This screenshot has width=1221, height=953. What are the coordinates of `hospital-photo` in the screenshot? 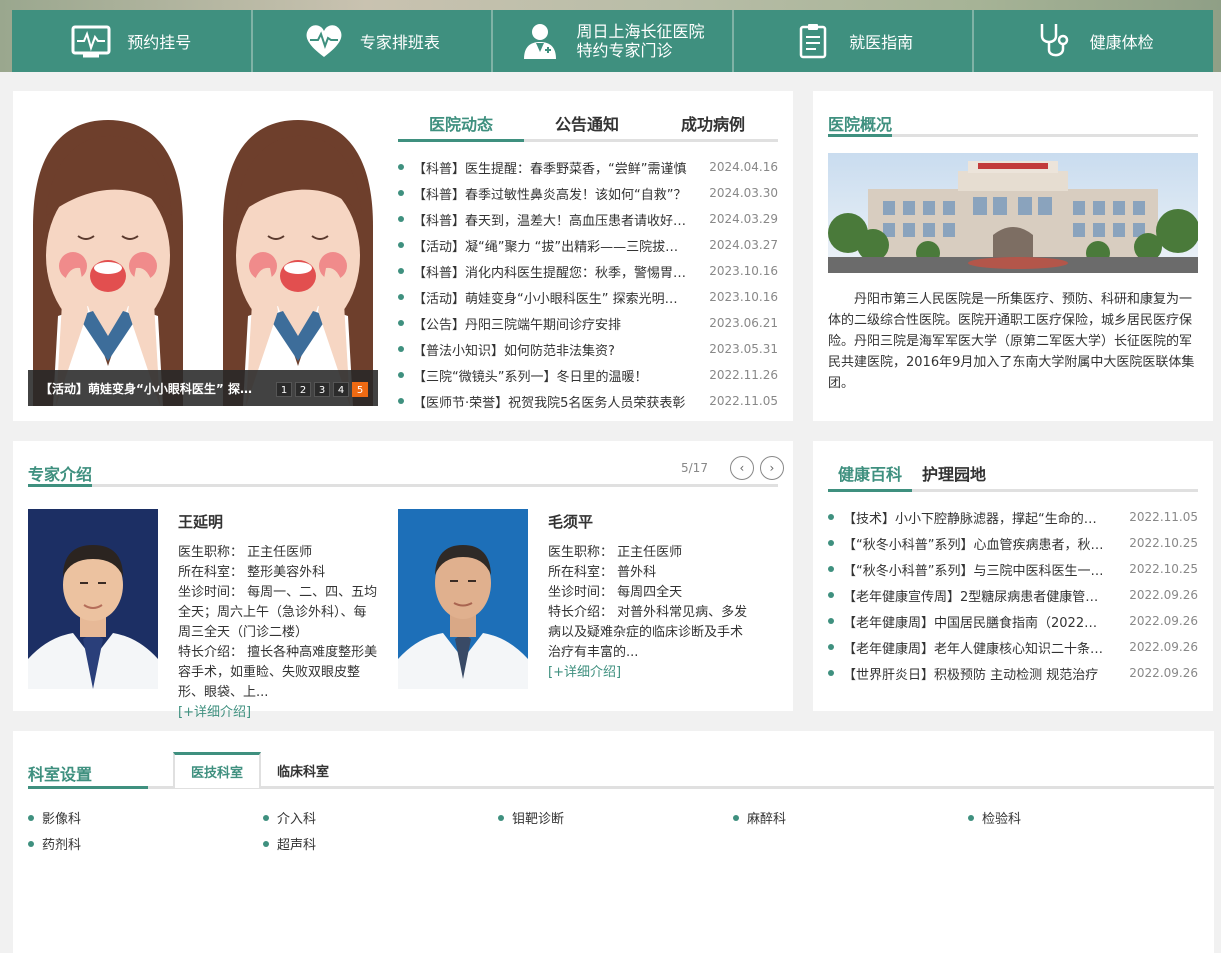 It's located at (1013, 213).